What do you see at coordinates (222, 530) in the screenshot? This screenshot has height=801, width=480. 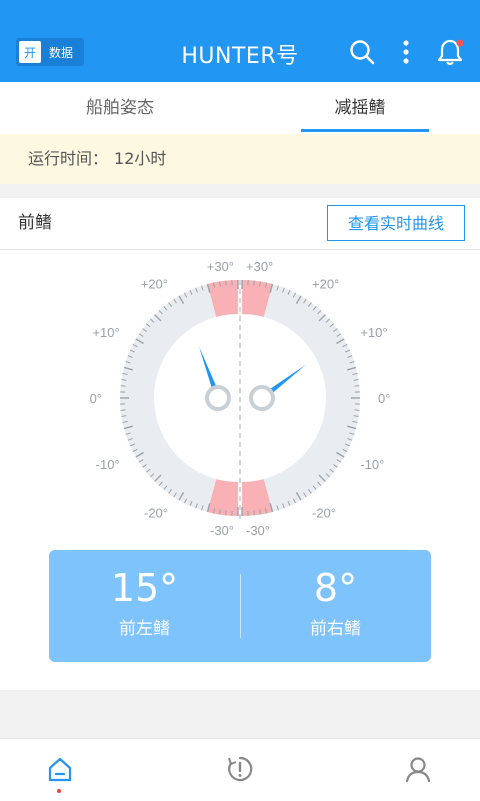 I see `left-scale-label: -30°` at bounding box center [222, 530].